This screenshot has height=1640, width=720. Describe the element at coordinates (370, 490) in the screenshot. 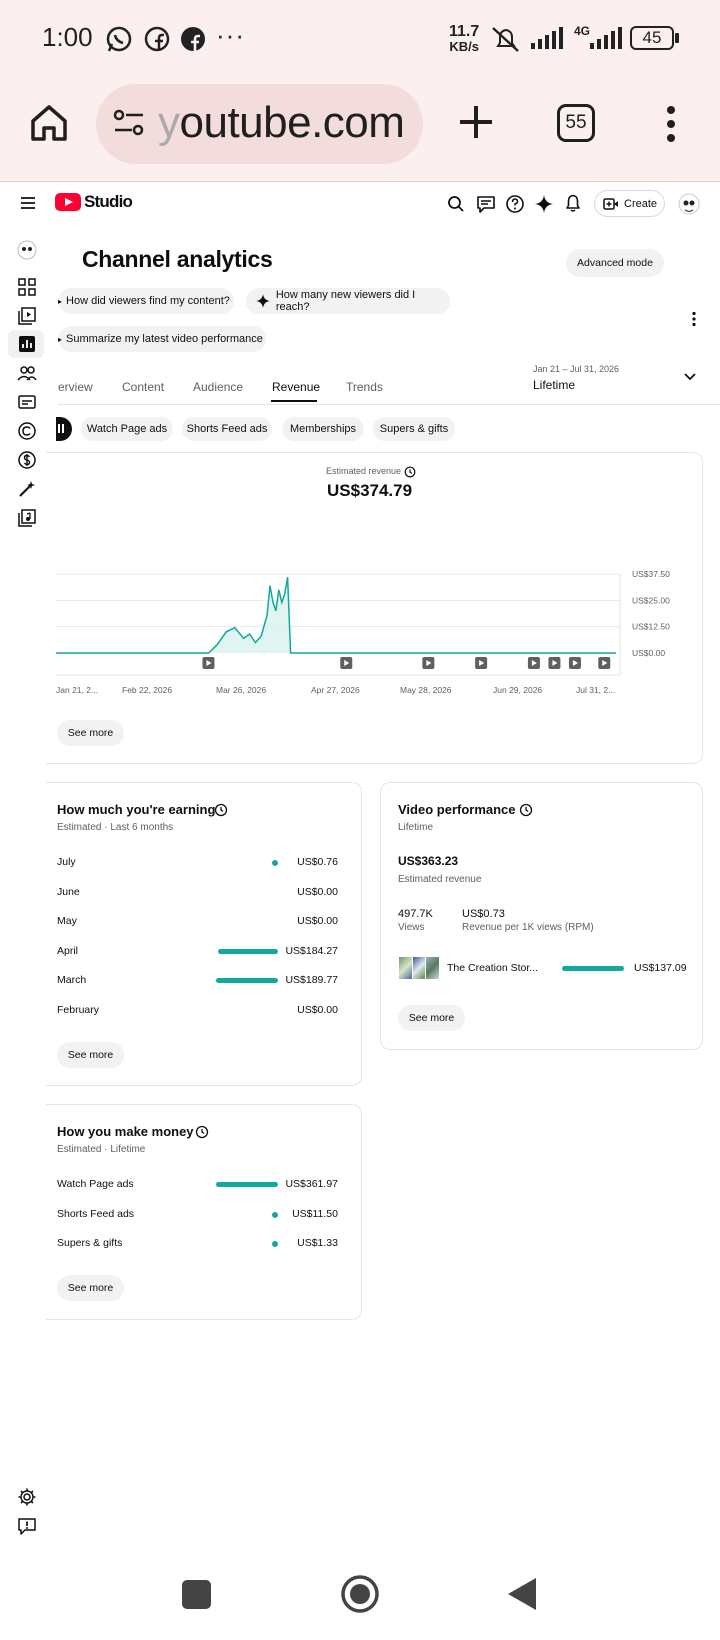

I see `revenue-total: US$374.79` at that location.